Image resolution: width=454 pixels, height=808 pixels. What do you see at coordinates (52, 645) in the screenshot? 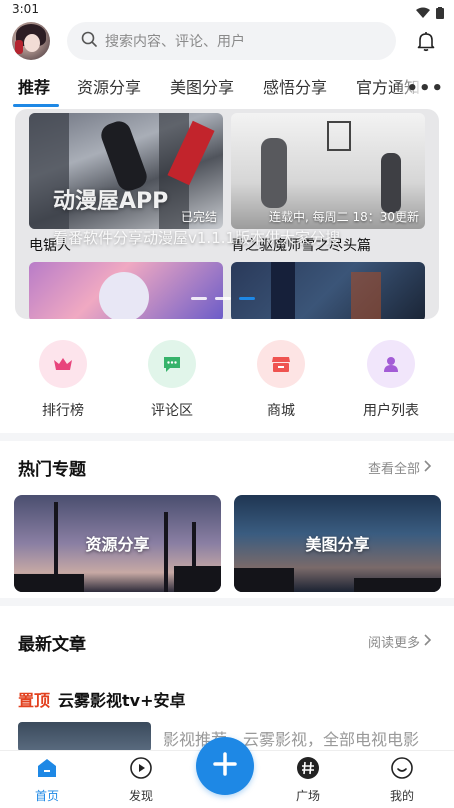
I see `latest-articles-title: 最新文章` at bounding box center [52, 645].